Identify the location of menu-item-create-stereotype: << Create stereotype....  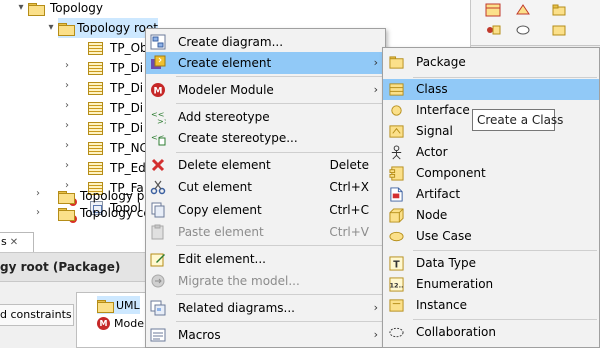
(265, 138).